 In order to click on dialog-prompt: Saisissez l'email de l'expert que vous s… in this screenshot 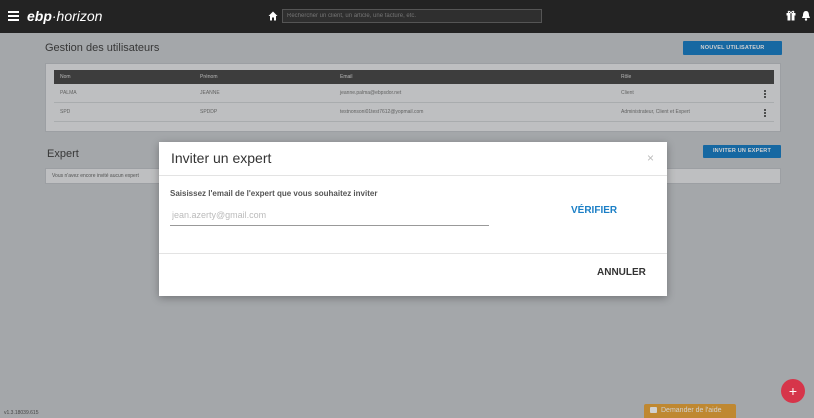, I will do `click(274, 193)`.